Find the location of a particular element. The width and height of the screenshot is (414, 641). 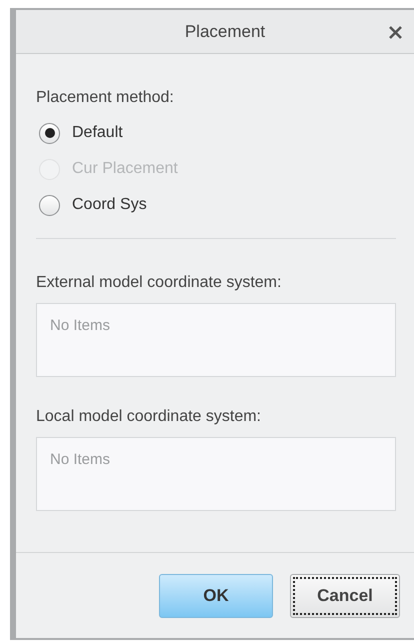

section-label: Placement method: is located at coordinates (105, 98).